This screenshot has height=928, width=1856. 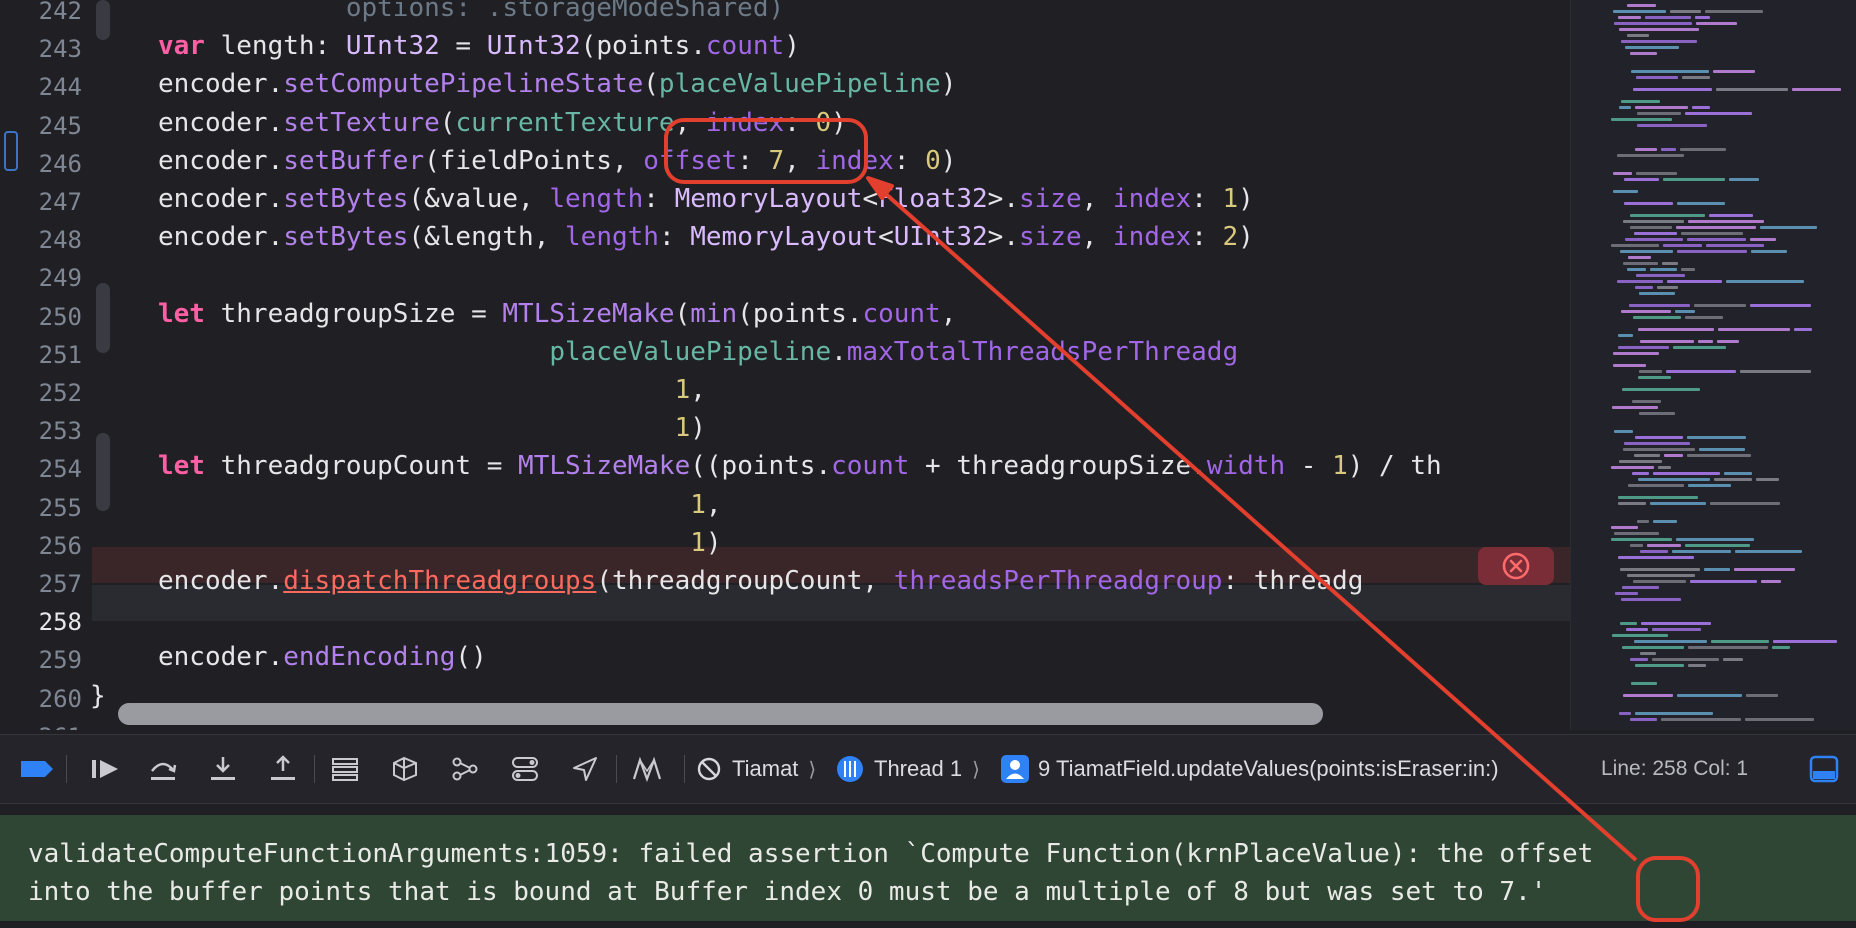 What do you see at coordinates (647, 769) in the screenshot?
I see `metal-capture-icon` at bounding box center [647, 769].